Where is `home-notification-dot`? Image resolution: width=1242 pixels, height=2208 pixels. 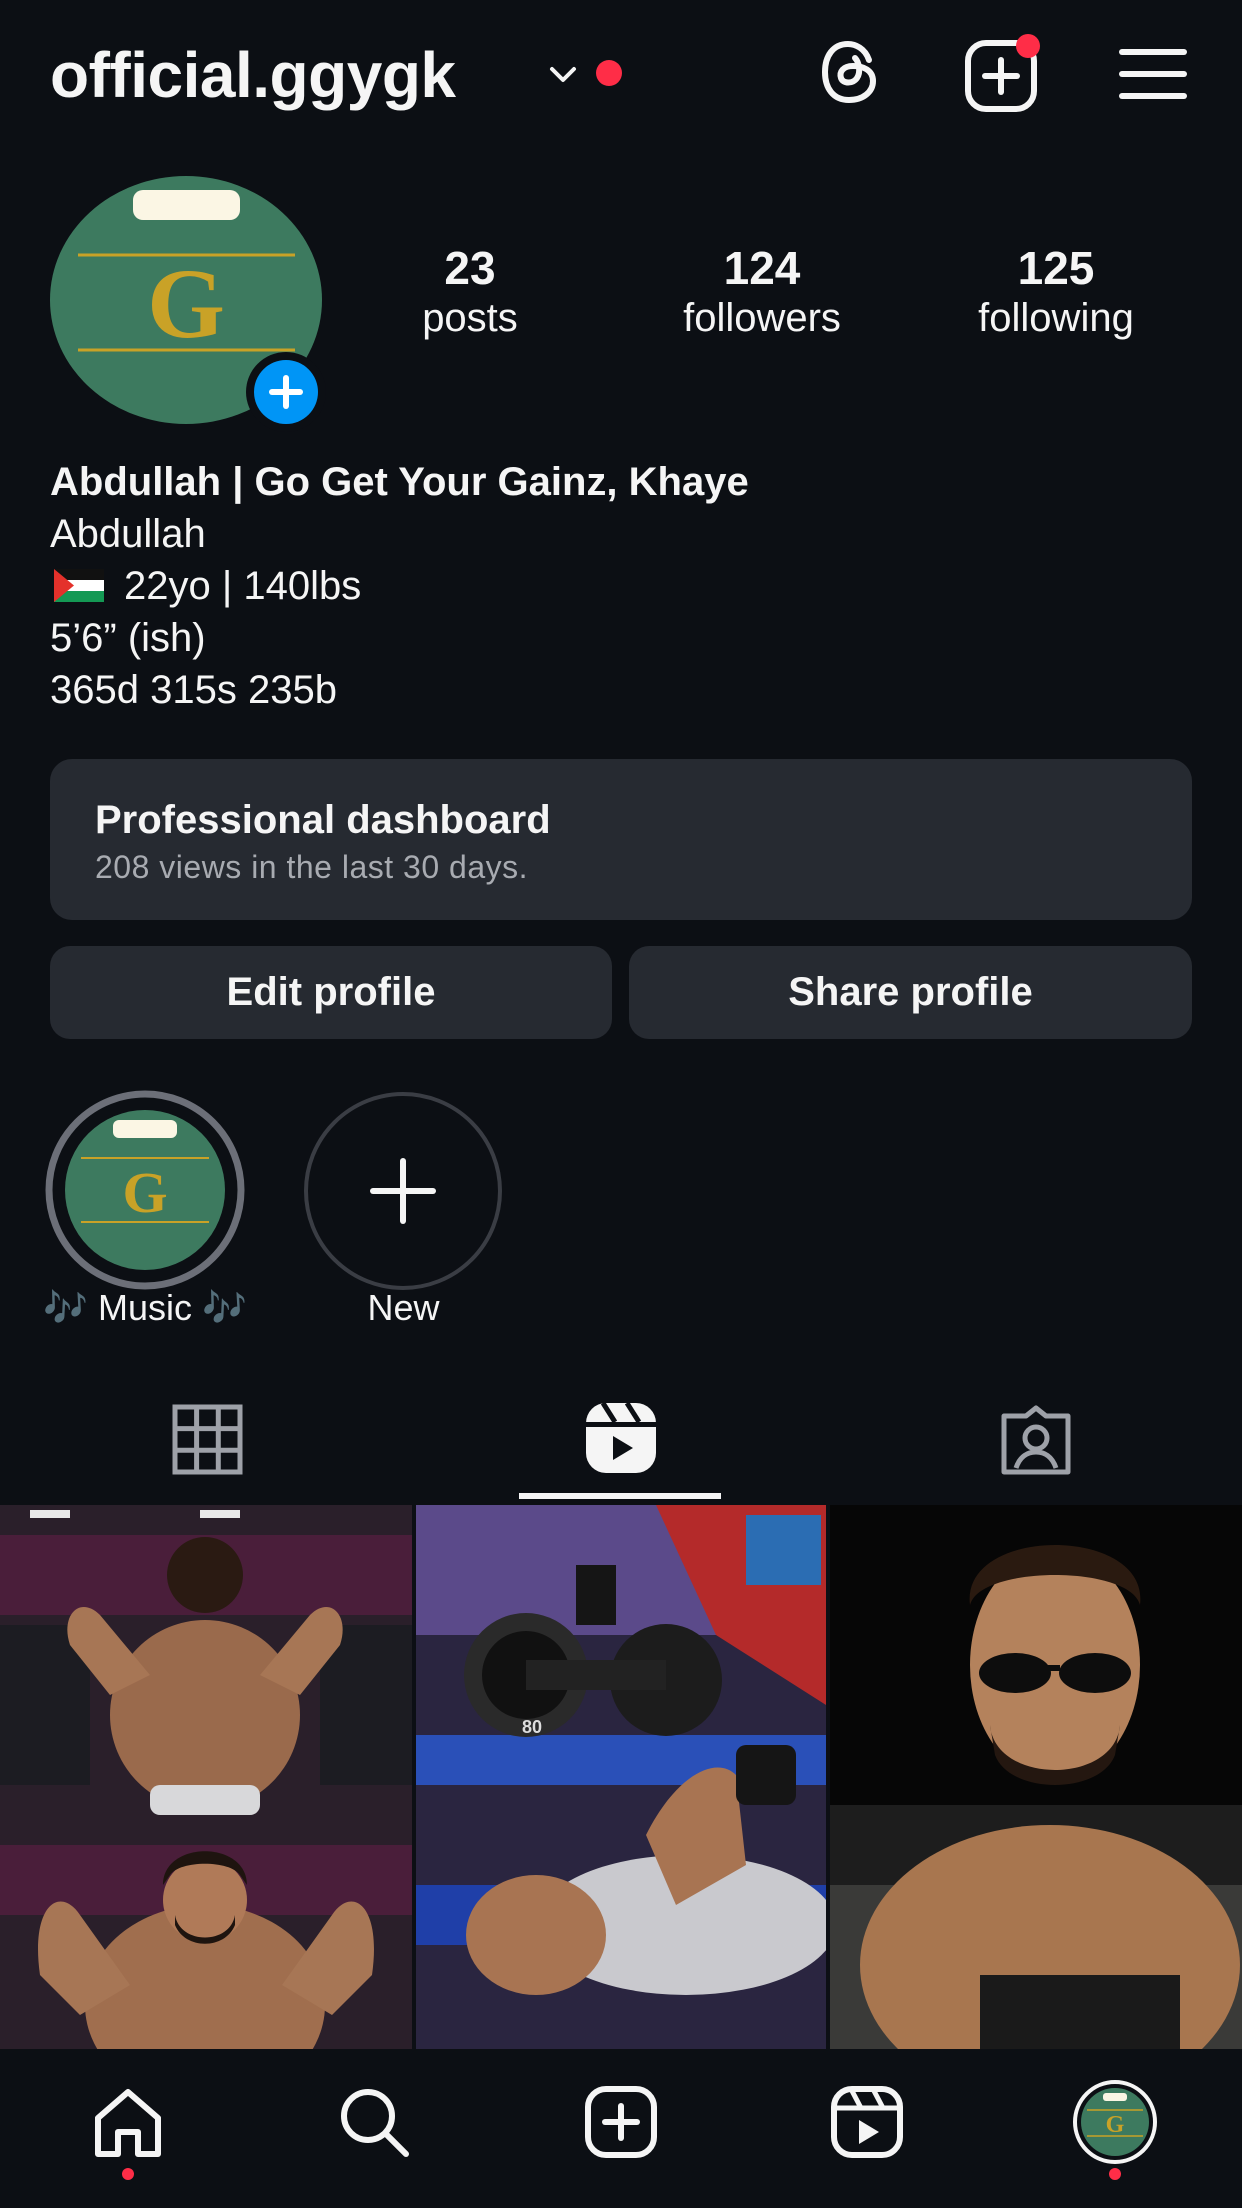
home-notification-dot is located at coordinates (128, 2174).